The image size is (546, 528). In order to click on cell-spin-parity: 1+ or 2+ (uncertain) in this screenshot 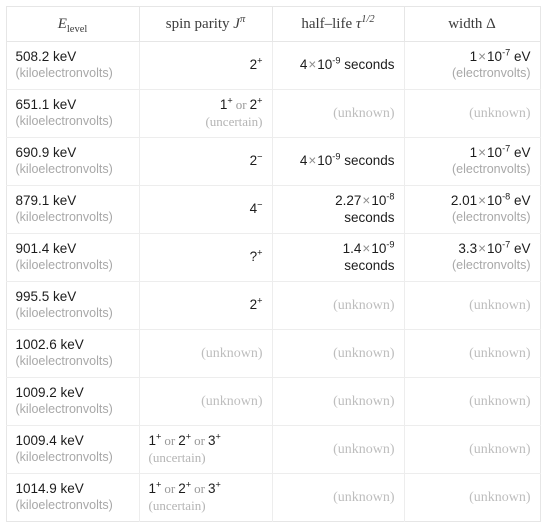, I will do `click(206, 113)`.